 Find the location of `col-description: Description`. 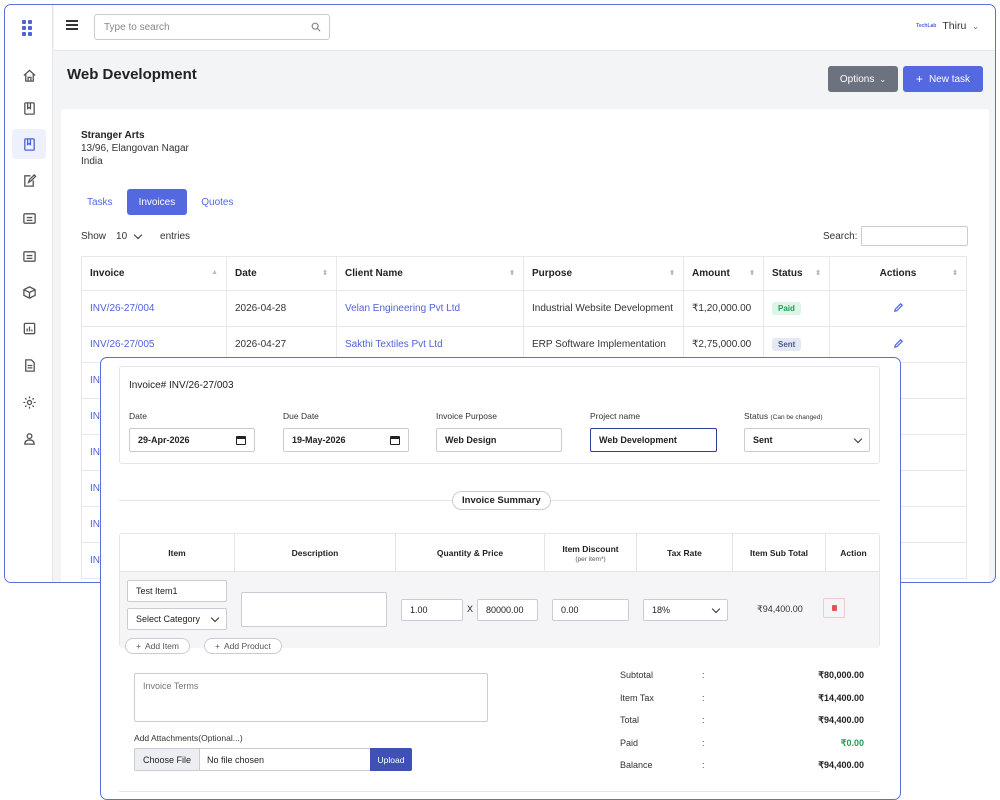

col-description: Description is located at coordinates (315, 553).